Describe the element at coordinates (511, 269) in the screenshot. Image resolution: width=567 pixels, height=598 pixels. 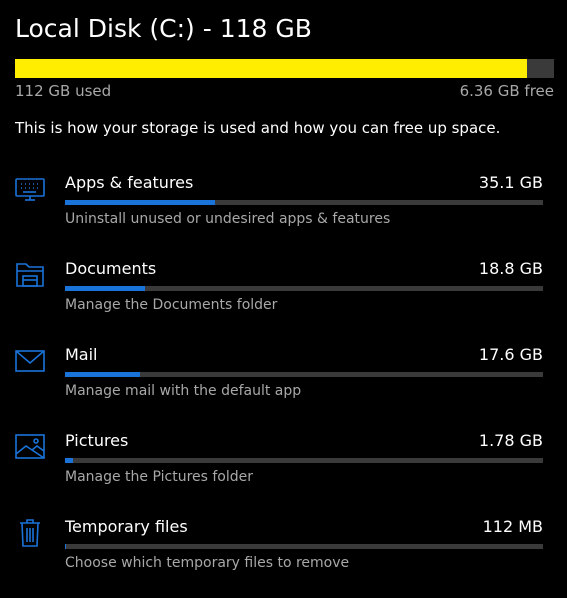
I see `category-size: 18.8 GB` at that location.